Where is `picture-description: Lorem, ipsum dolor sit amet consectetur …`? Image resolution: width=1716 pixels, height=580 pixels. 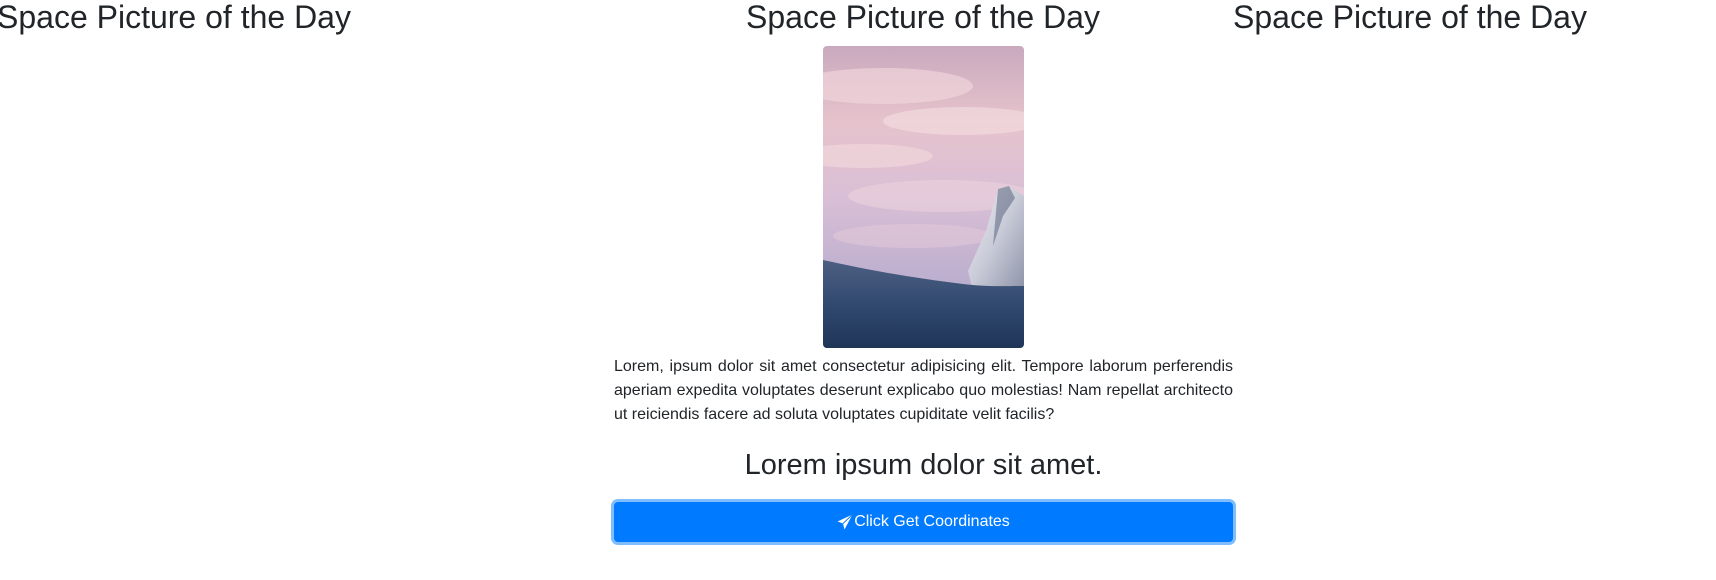 picture-description: Lorem, ipsum dolor sit amet consectetur … is located at coordinates (923, 390).